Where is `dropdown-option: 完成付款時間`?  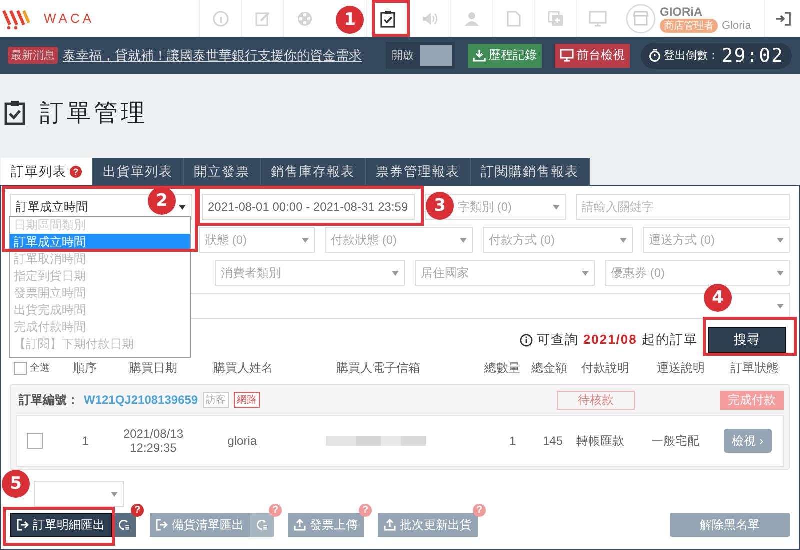
dropdown-option: 完成付款時間 is located at coordinates (100, 327).